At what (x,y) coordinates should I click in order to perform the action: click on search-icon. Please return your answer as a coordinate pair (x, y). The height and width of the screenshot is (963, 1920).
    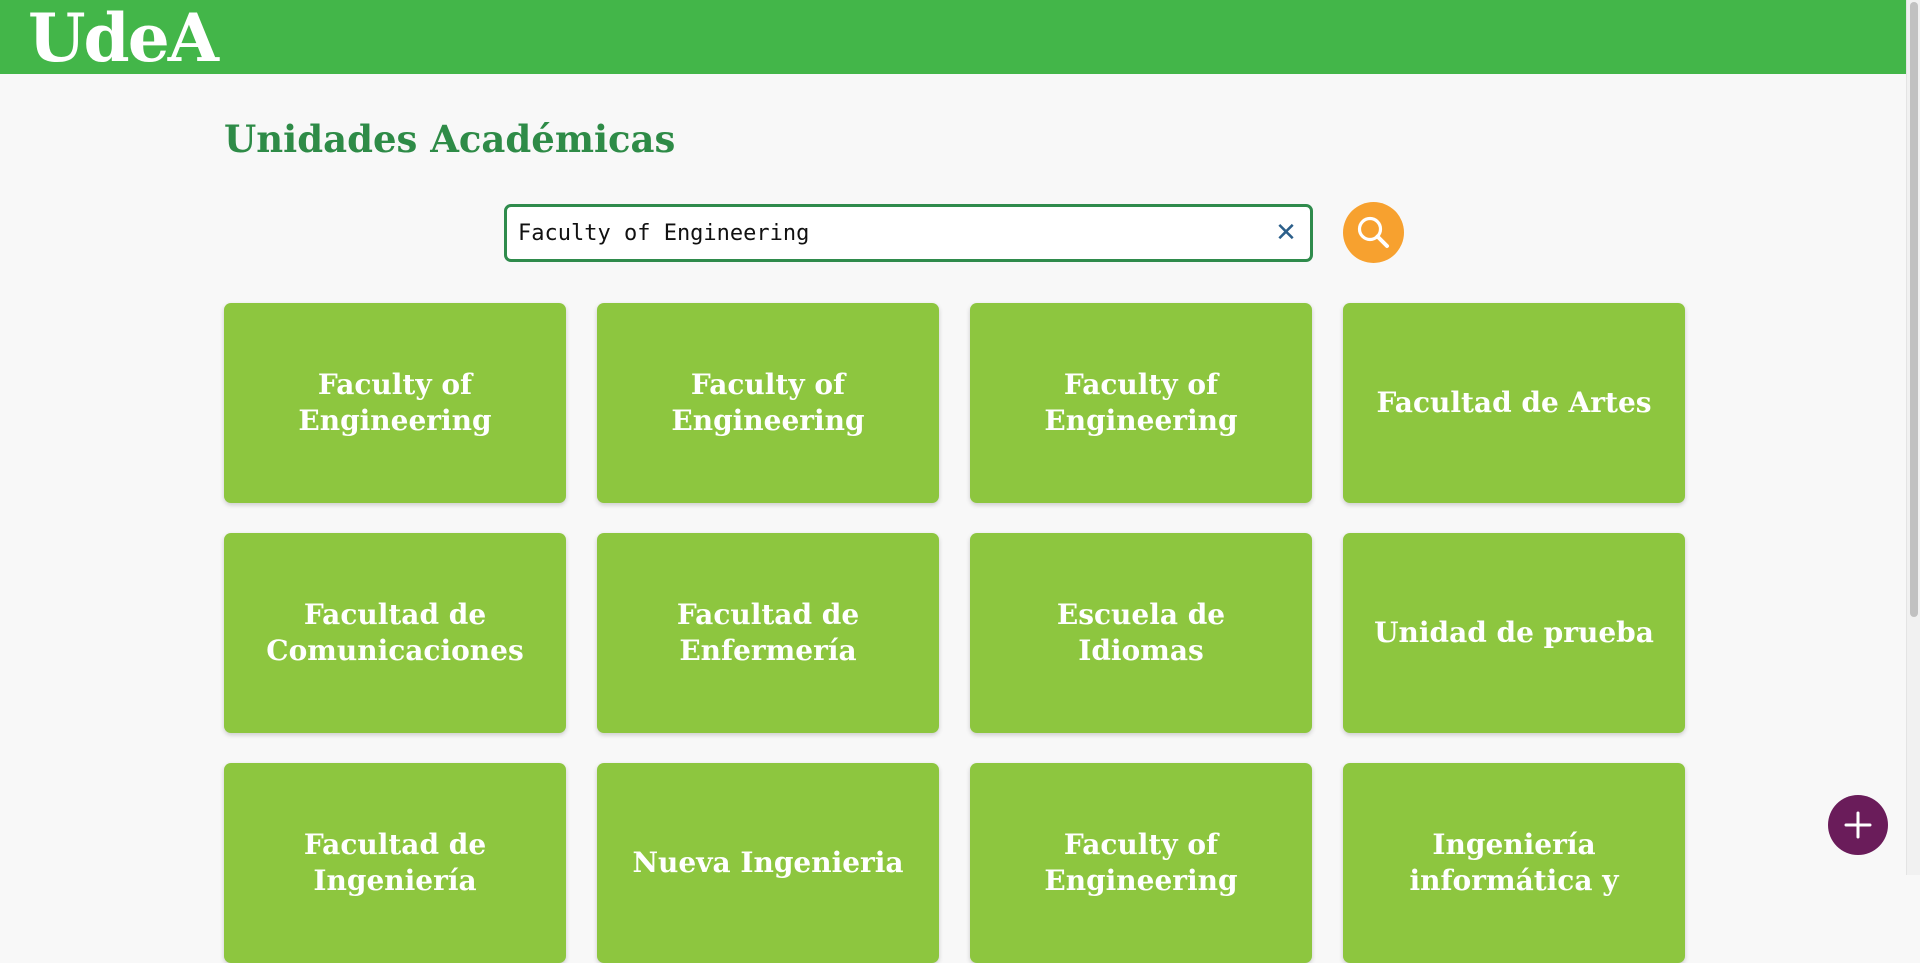
    Looking at the image, I should click on (1373, 232).